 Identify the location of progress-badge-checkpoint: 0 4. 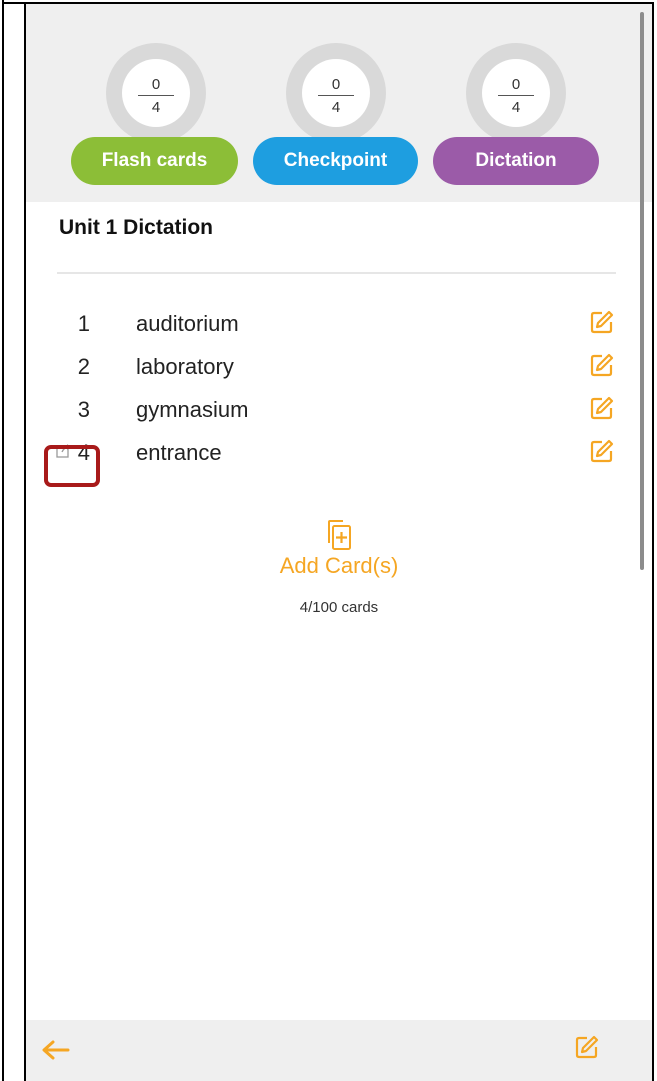
(336, 93).